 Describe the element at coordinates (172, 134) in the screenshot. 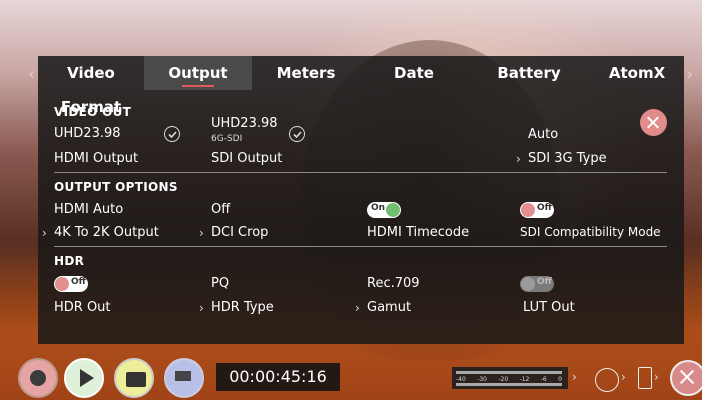

I see `hdmi-check-icon` at that location.